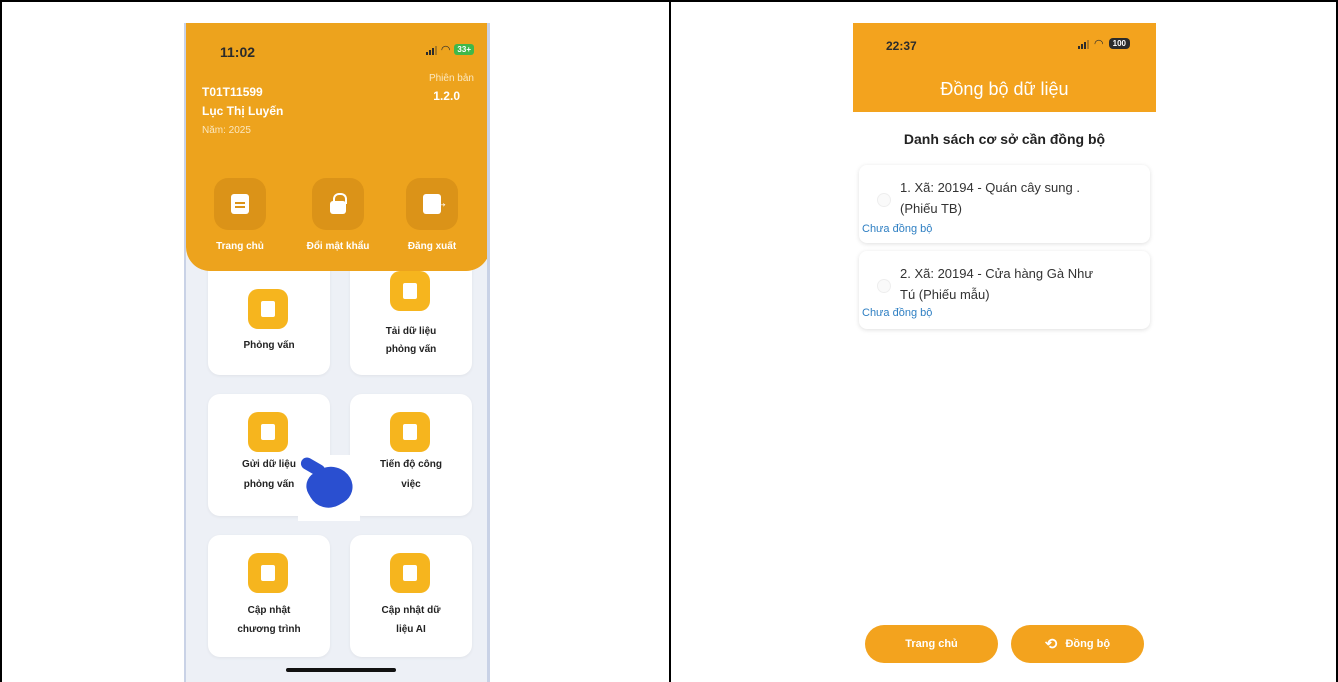 The height and width of the screenshot is (682, 1338). Describe the element at coordinates (411, 610) in the screenshot. I see `menu-ai-label-1: Cập nhật dữ` at that location.